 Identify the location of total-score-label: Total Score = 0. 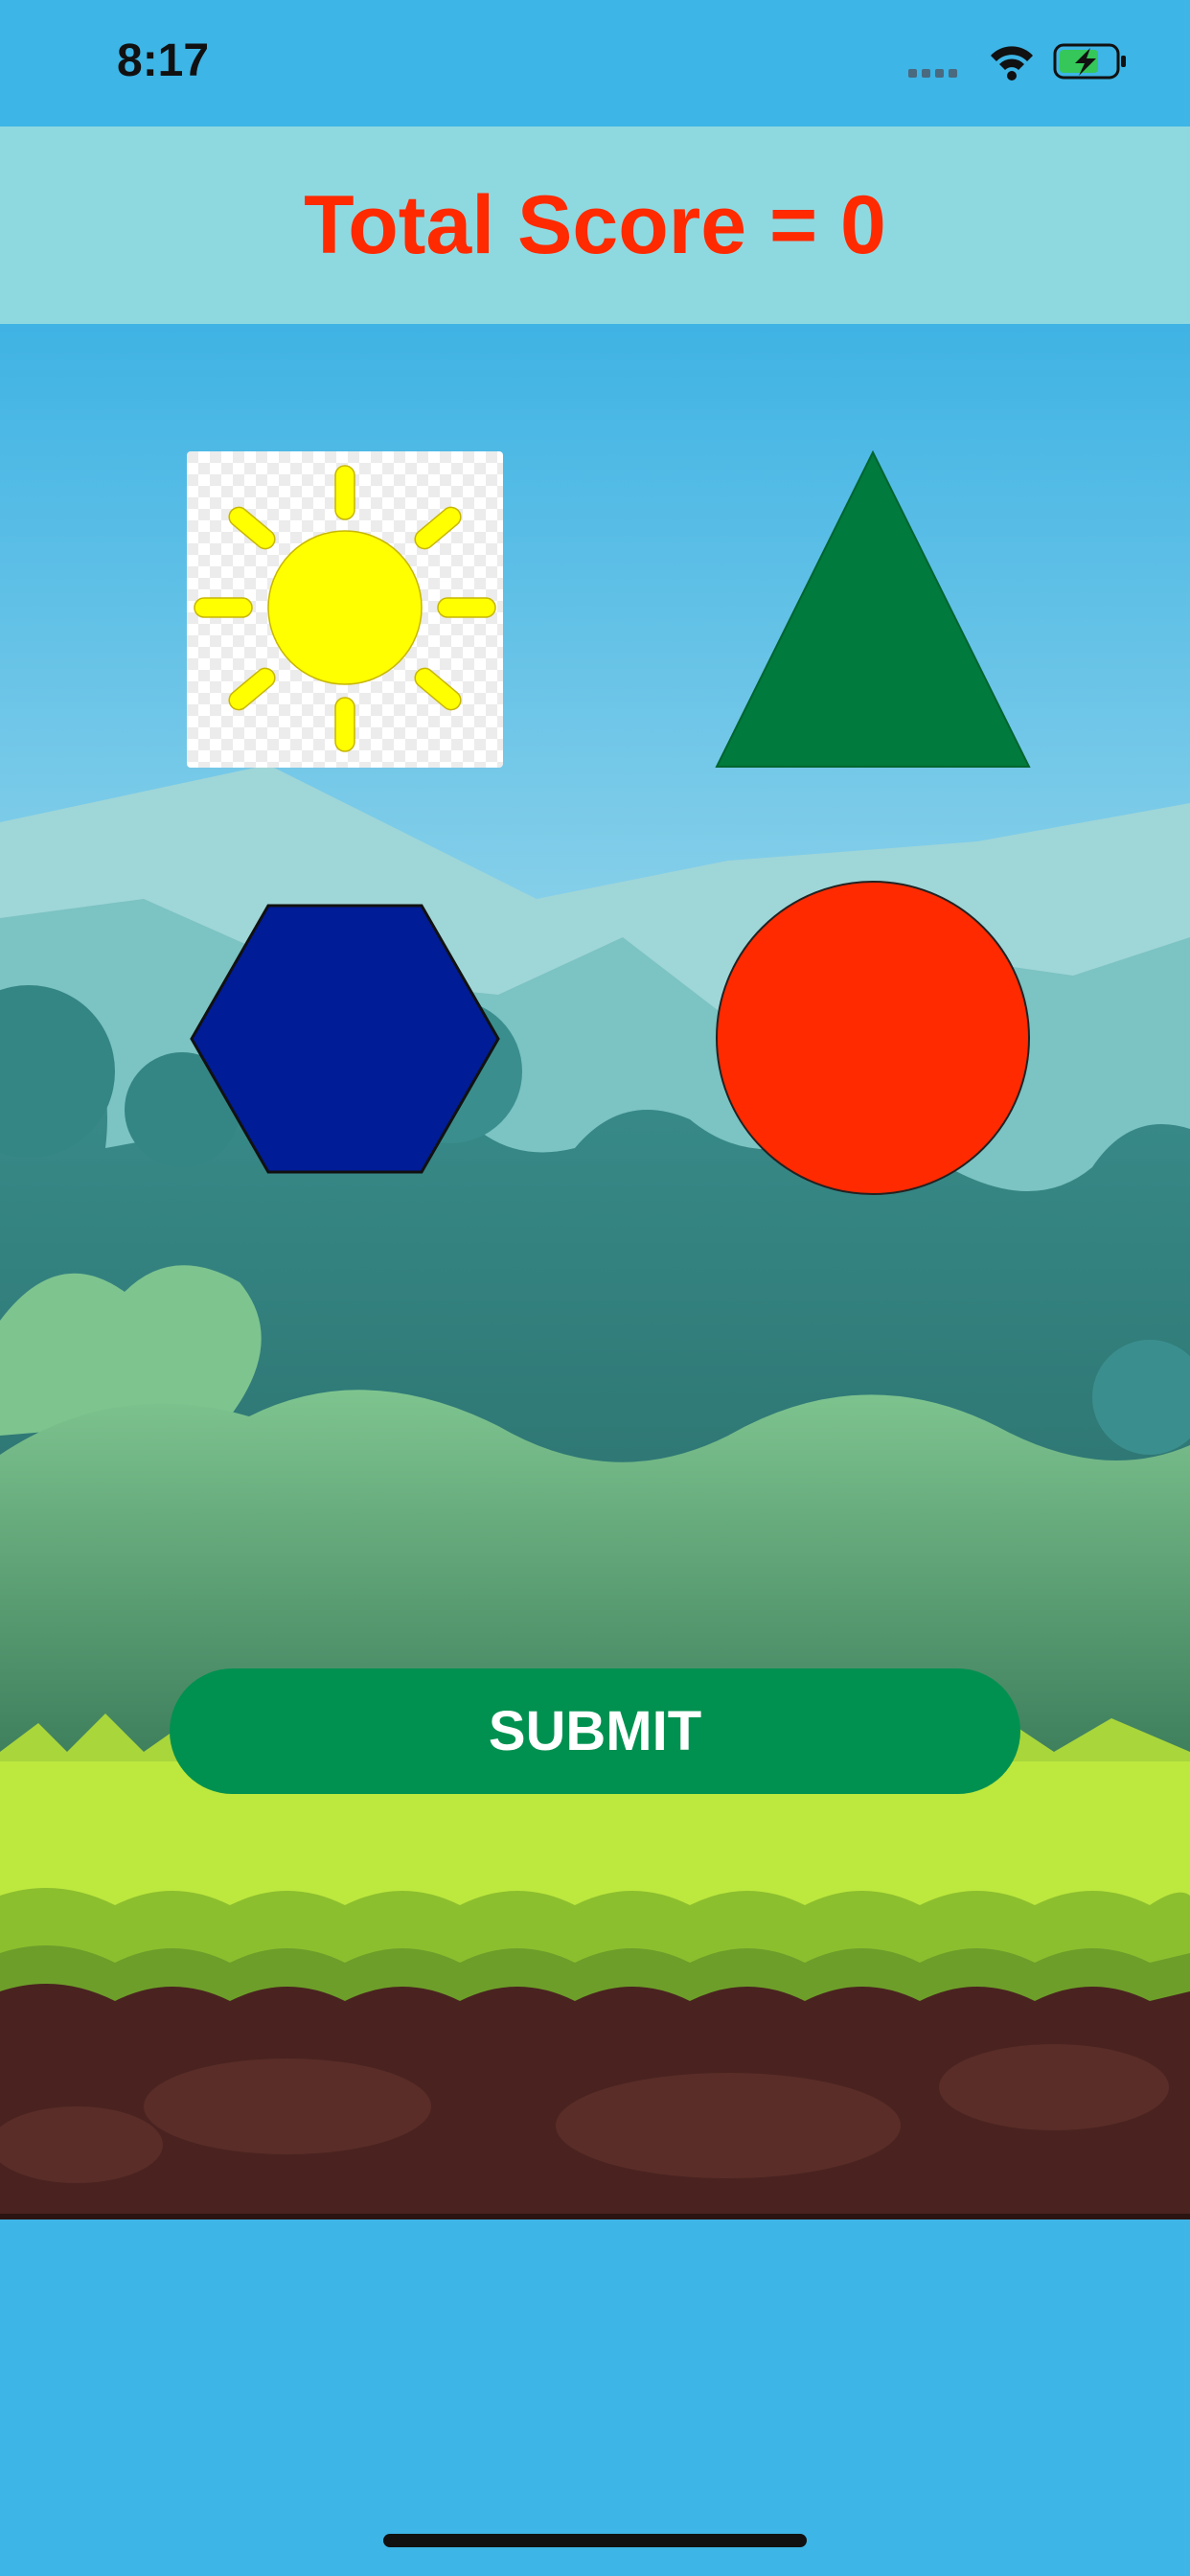
(595, 224).